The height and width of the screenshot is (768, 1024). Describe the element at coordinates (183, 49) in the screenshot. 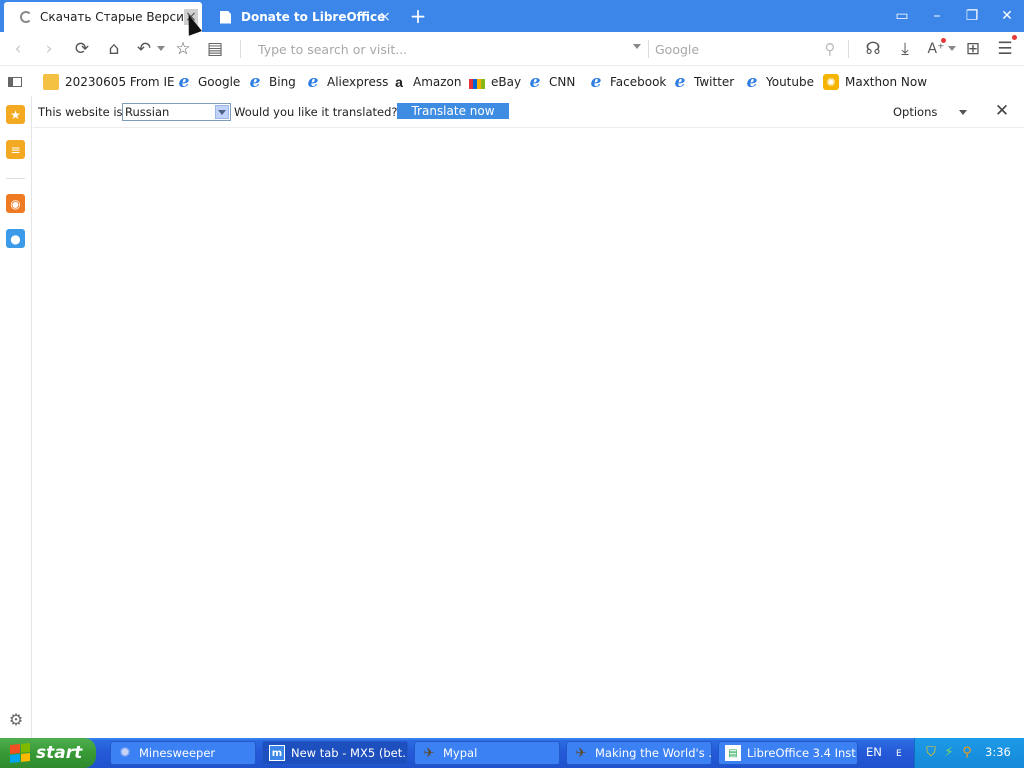

I see `star-icon: ☆` at that location.